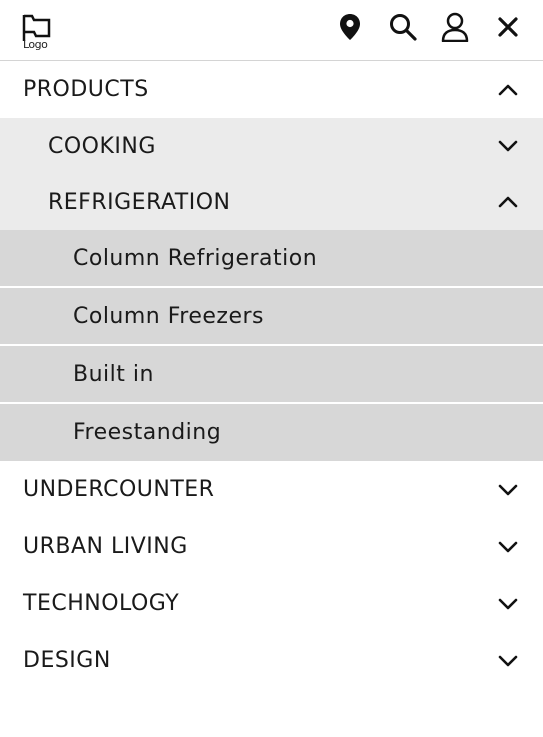  Describe the element at coordinates (271, 30) in the screenshot. I see `header: Logo` at that location.